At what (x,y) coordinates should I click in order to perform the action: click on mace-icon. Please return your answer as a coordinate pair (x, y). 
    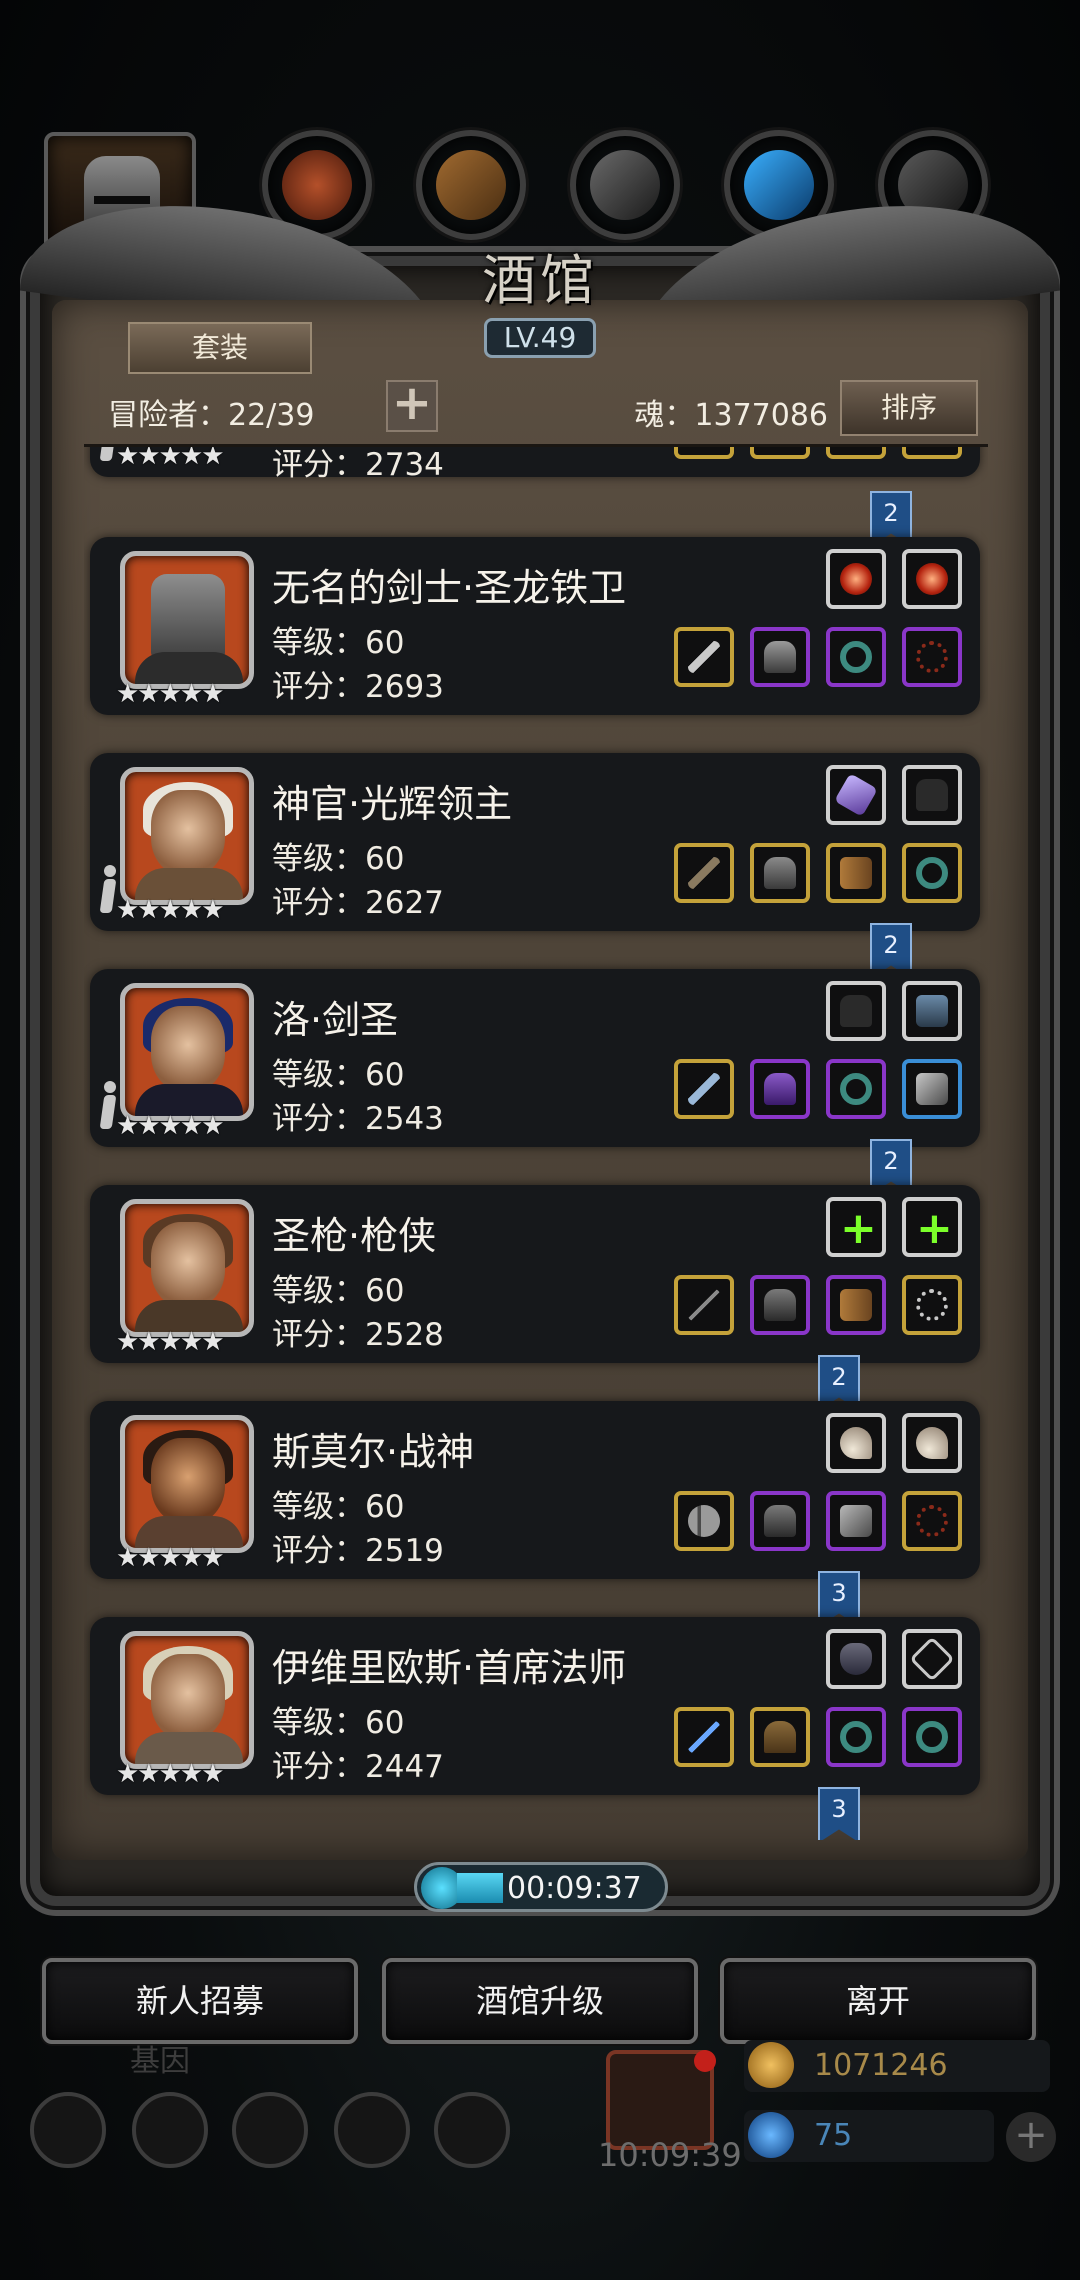
    Looking at the image, I should click on (704, 873).